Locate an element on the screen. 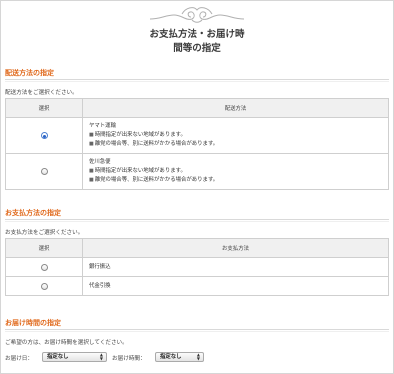  delivery-date-select: 指定なし ▲ ▼ is located at coordinates (74, 357).